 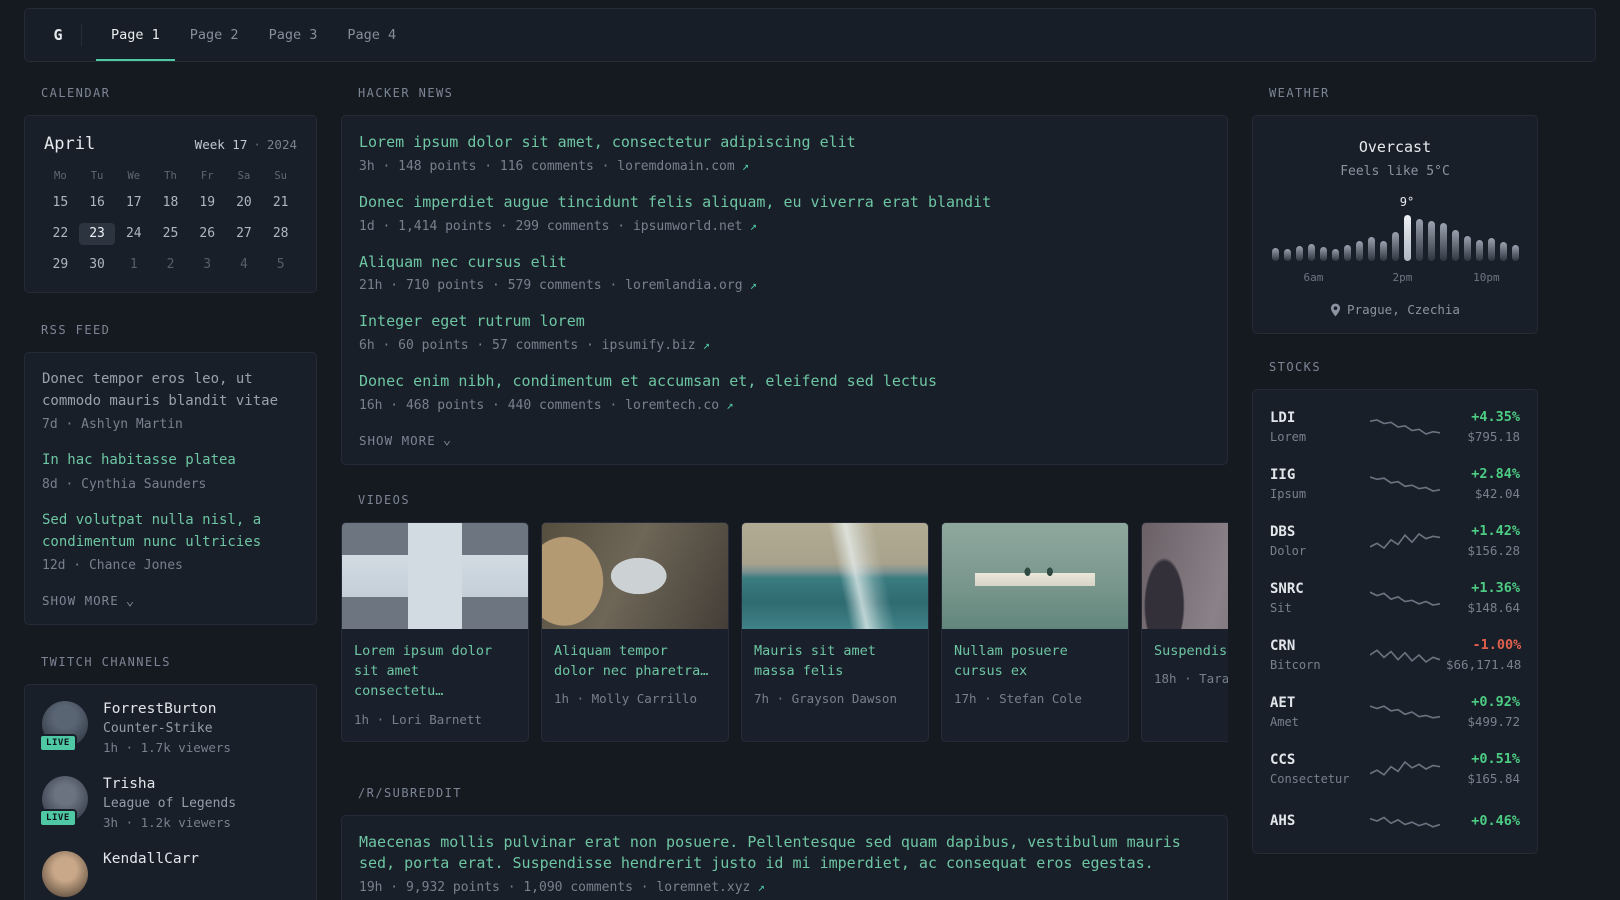 What do you see at coordinates (170, 461) in the screenshot?
I see `rss-item-title: In hac habitasse platea` at bounding box center [170, 461].